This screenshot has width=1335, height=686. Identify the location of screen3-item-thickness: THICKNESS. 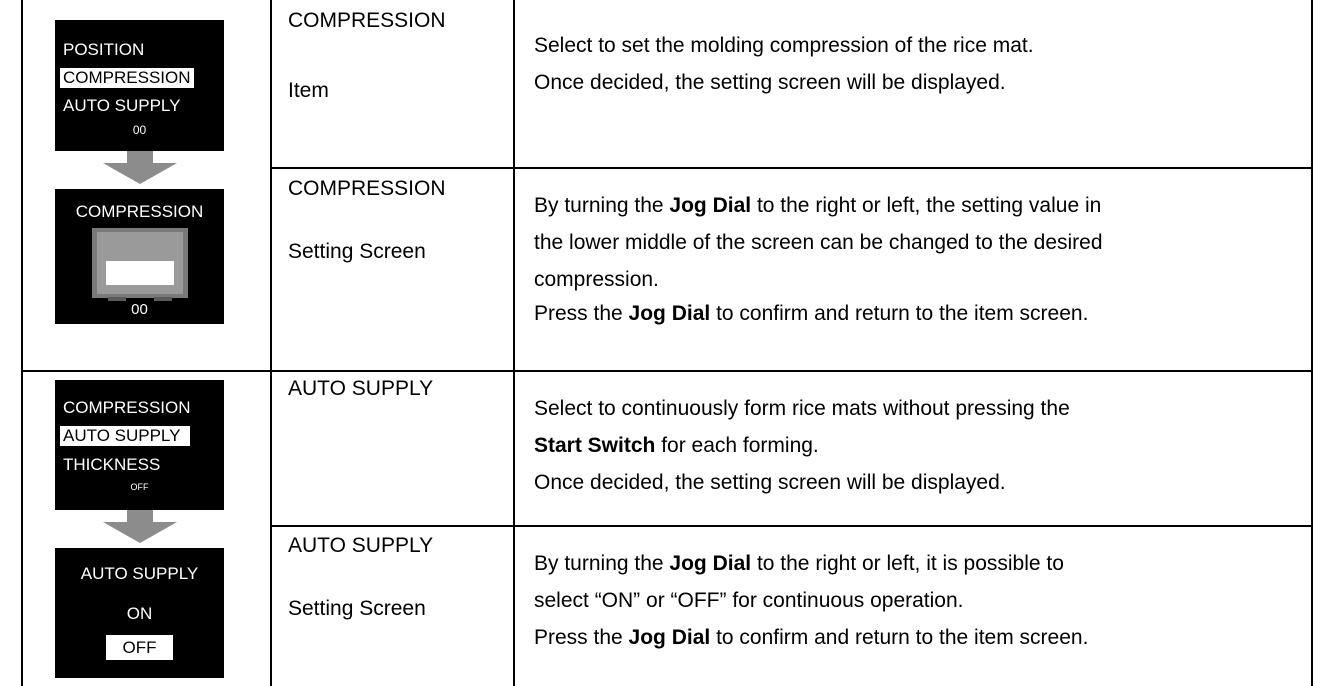
(112, 464).